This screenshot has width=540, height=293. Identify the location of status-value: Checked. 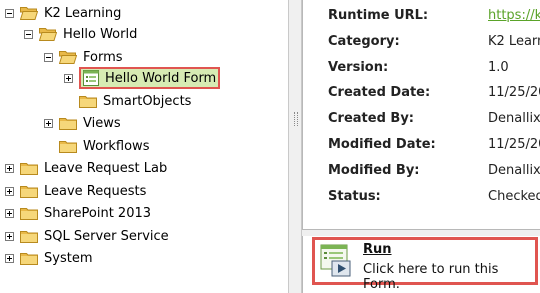
(514, 196).